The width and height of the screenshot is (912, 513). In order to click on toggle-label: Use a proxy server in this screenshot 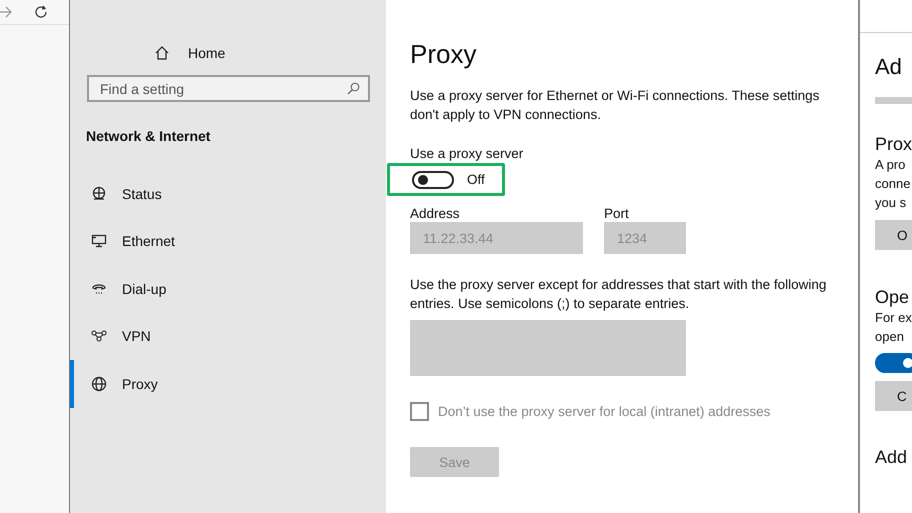, I will do `click(467, 154)`.